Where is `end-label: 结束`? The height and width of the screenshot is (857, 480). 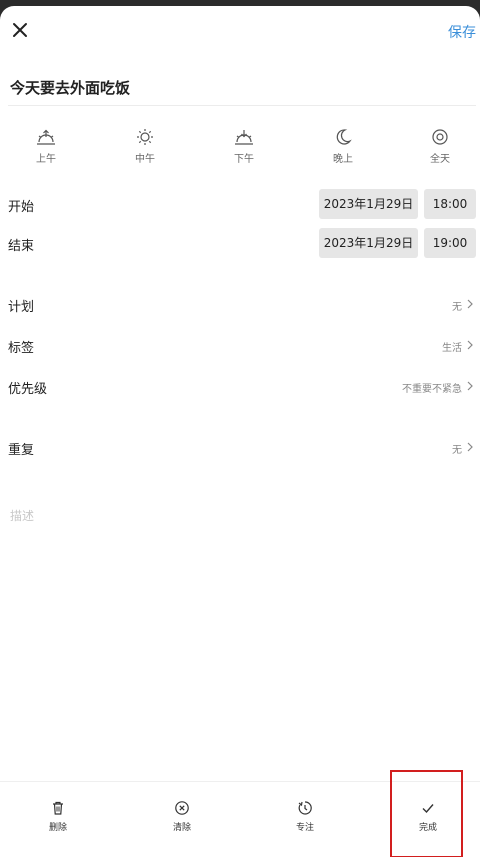
end-label: 结束 is located at coordinates (21, 246).